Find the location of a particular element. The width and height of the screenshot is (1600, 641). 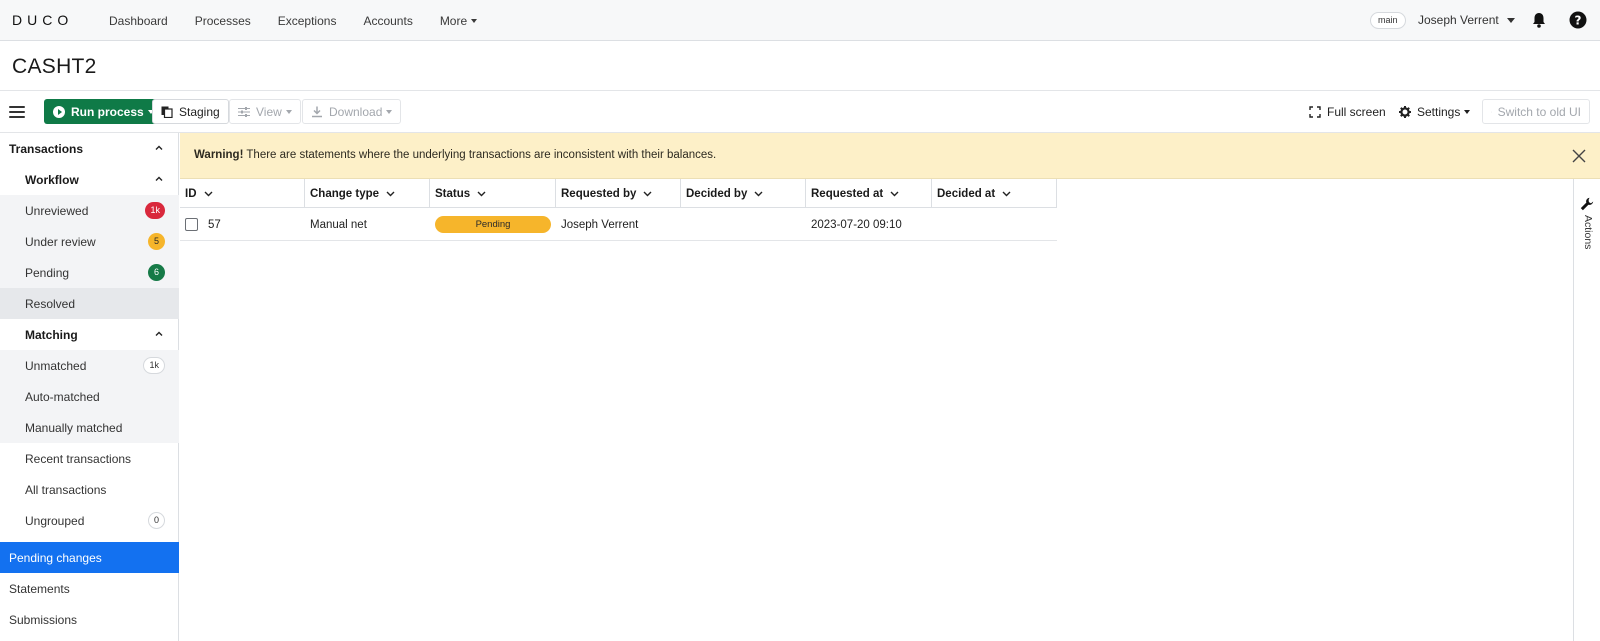

settings-label: Settings is located at coordinates (1439, 111).